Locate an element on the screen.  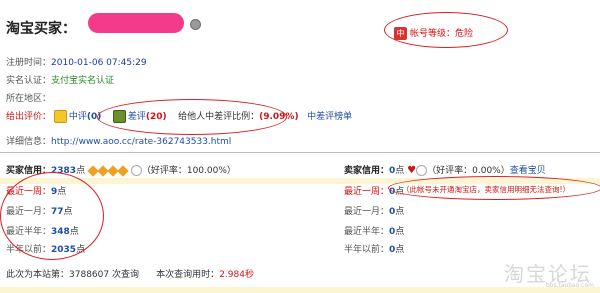
diamond-icon is located at coordinates (123, 170).